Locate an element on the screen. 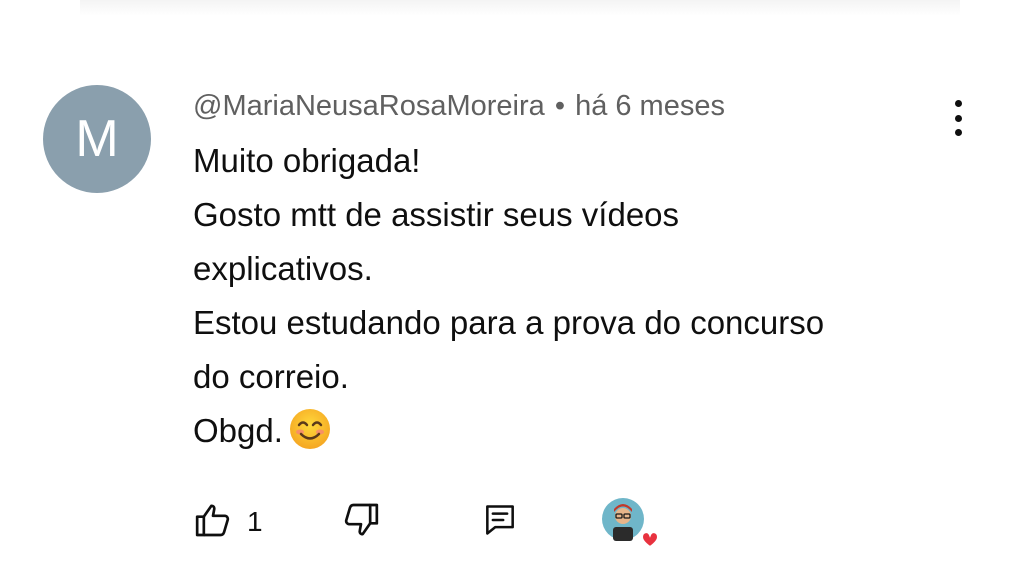  thumbs-down-icon is located at coordinates (361, 522).